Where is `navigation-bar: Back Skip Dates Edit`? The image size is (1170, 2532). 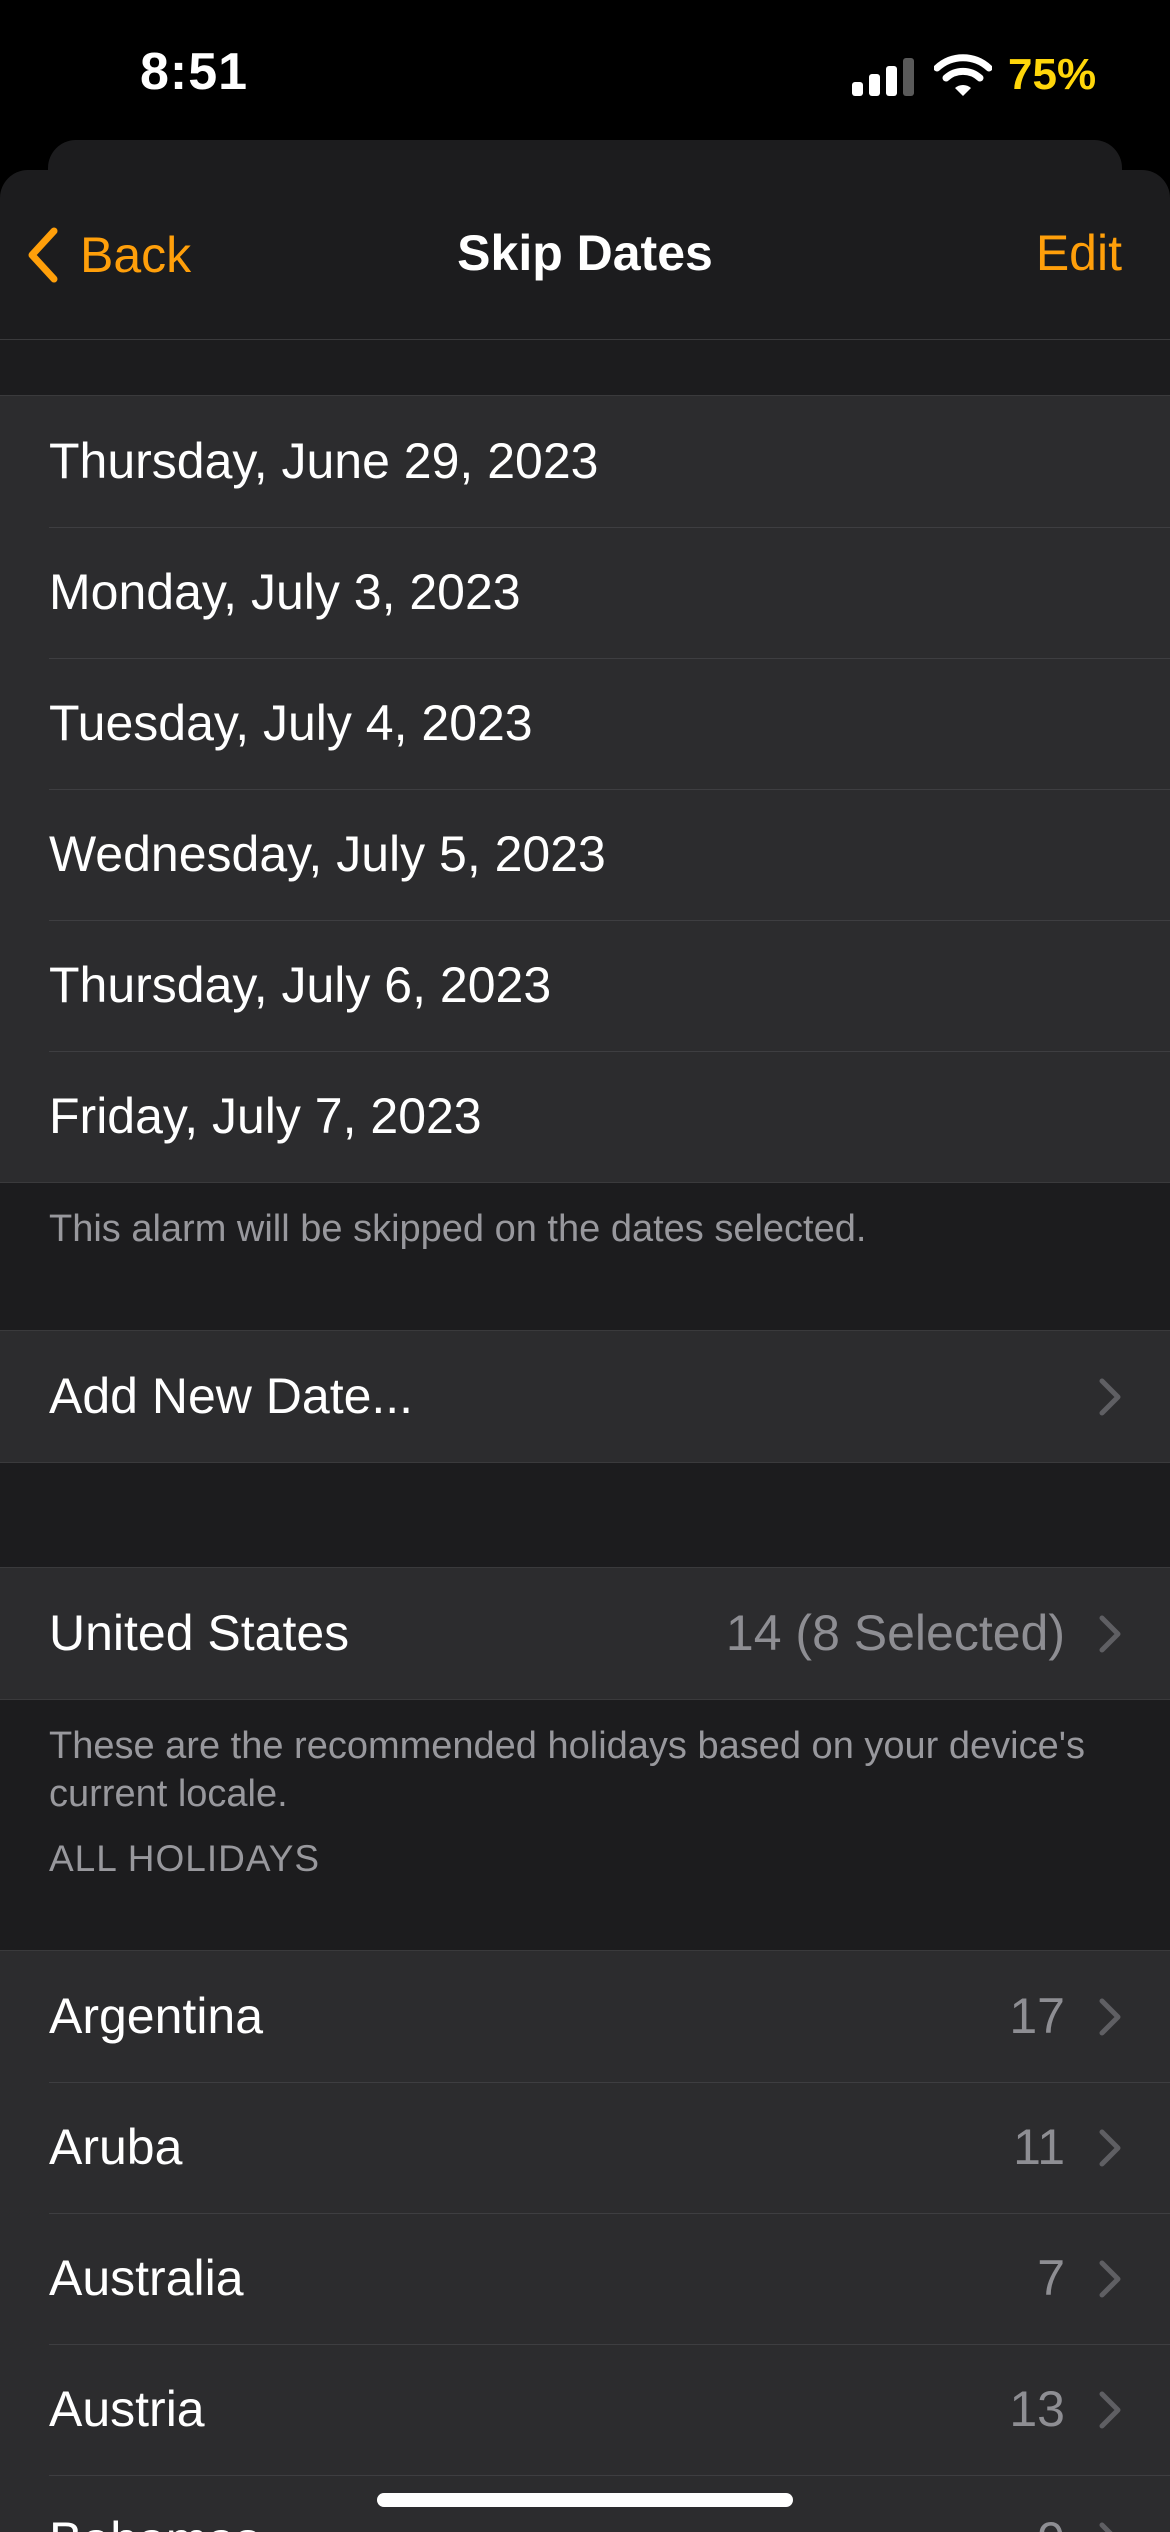
navigation-bar: Back Skip Dates Edit is located at coordinates (585, 255).